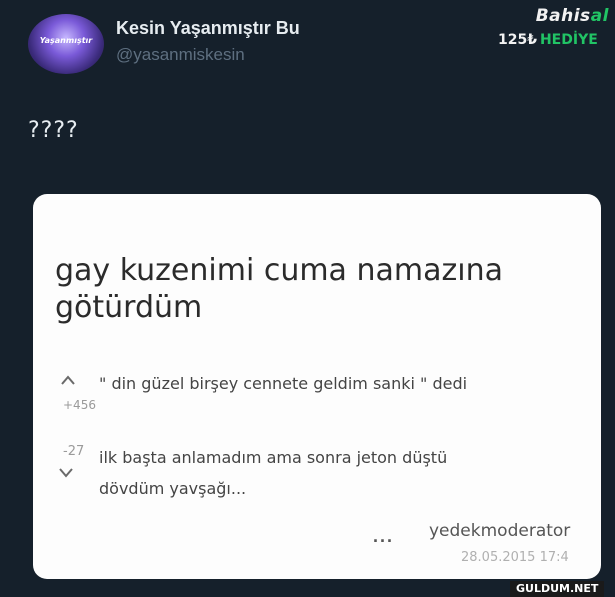 This screenshot has height=597, width=615. What do you see at coordinates (79, 405) in the screenshot?
I see `upvote-score: +456` at bounding box center [79, 405].